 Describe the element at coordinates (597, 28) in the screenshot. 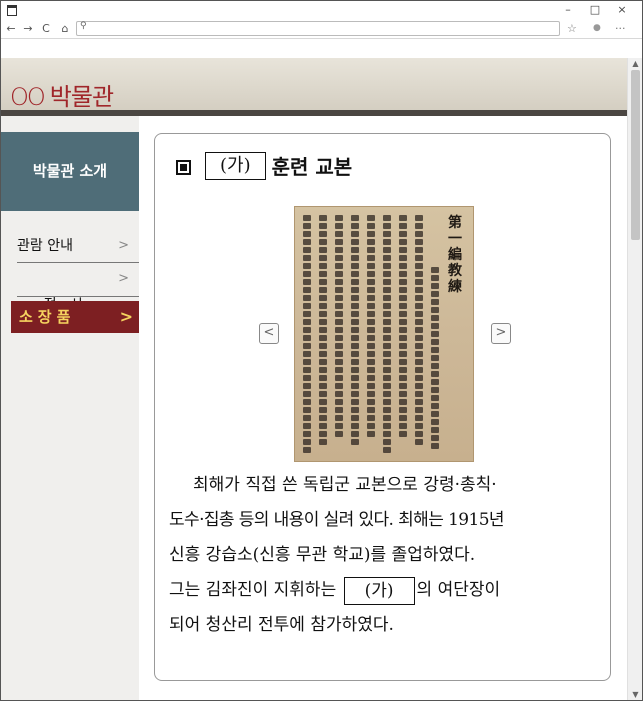

I see `profile-icon: ●` at that location.